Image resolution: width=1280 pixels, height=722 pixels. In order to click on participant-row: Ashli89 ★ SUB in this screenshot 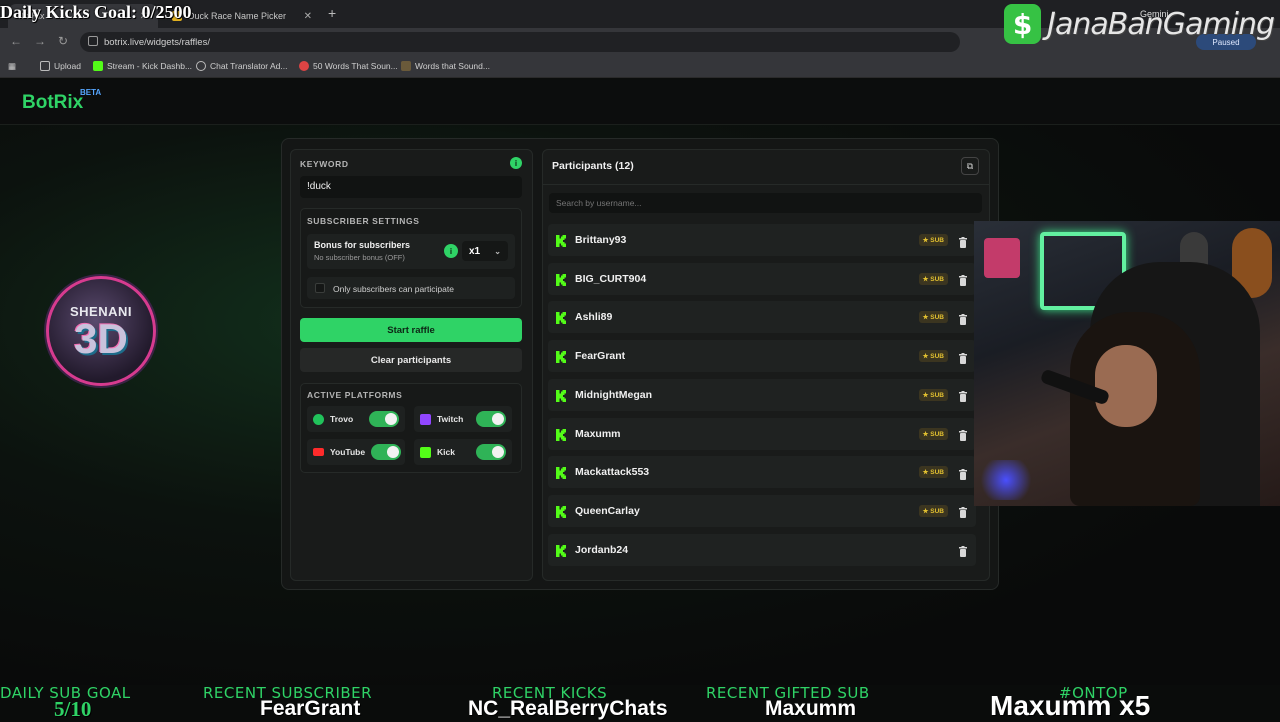, I will do `click(762, 317)`.